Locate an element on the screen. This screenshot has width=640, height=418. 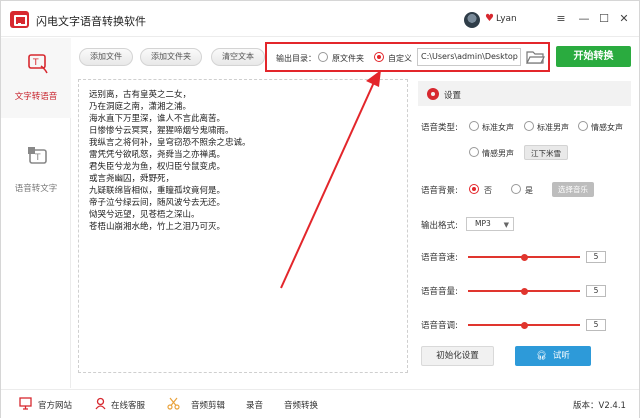
listen-button: 🎧︎ 试听 is located at coordinates (553, 356).